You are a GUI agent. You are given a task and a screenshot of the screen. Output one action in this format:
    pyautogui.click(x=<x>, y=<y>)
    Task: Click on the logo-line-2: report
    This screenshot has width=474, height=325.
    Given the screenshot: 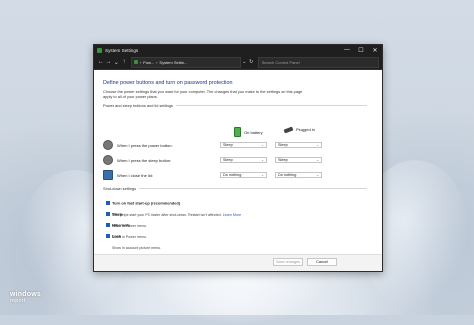 What is the action you would take?
    pyautogui.click(x=18, y=301)
    